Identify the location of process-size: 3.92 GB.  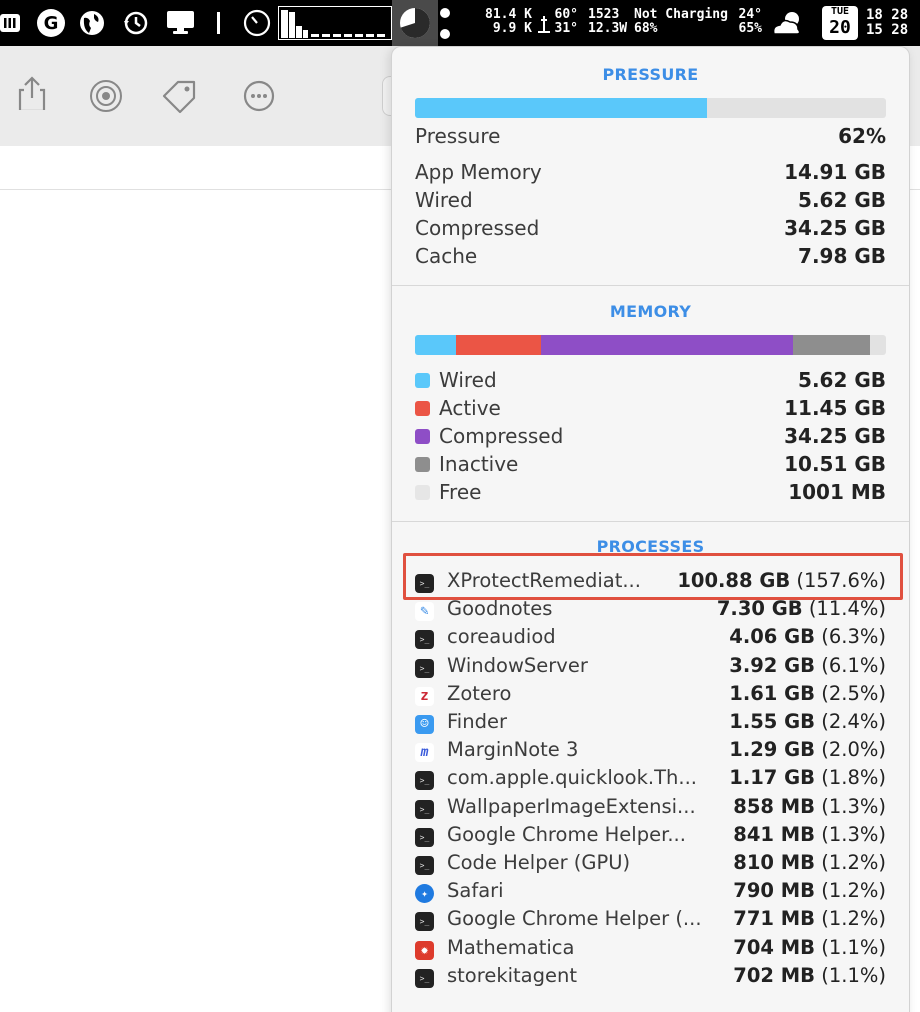
(772, 665).